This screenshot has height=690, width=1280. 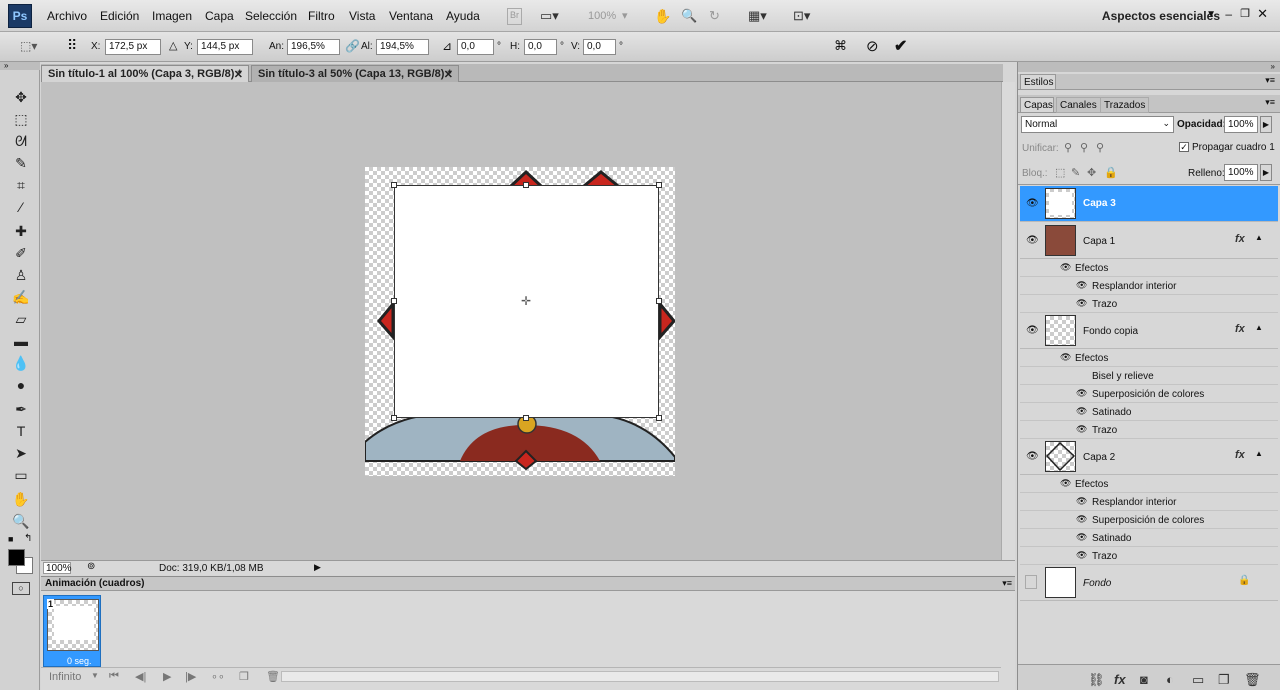 I want to click on gradient-tool-icon: ▬, so click(x=21, y=341).